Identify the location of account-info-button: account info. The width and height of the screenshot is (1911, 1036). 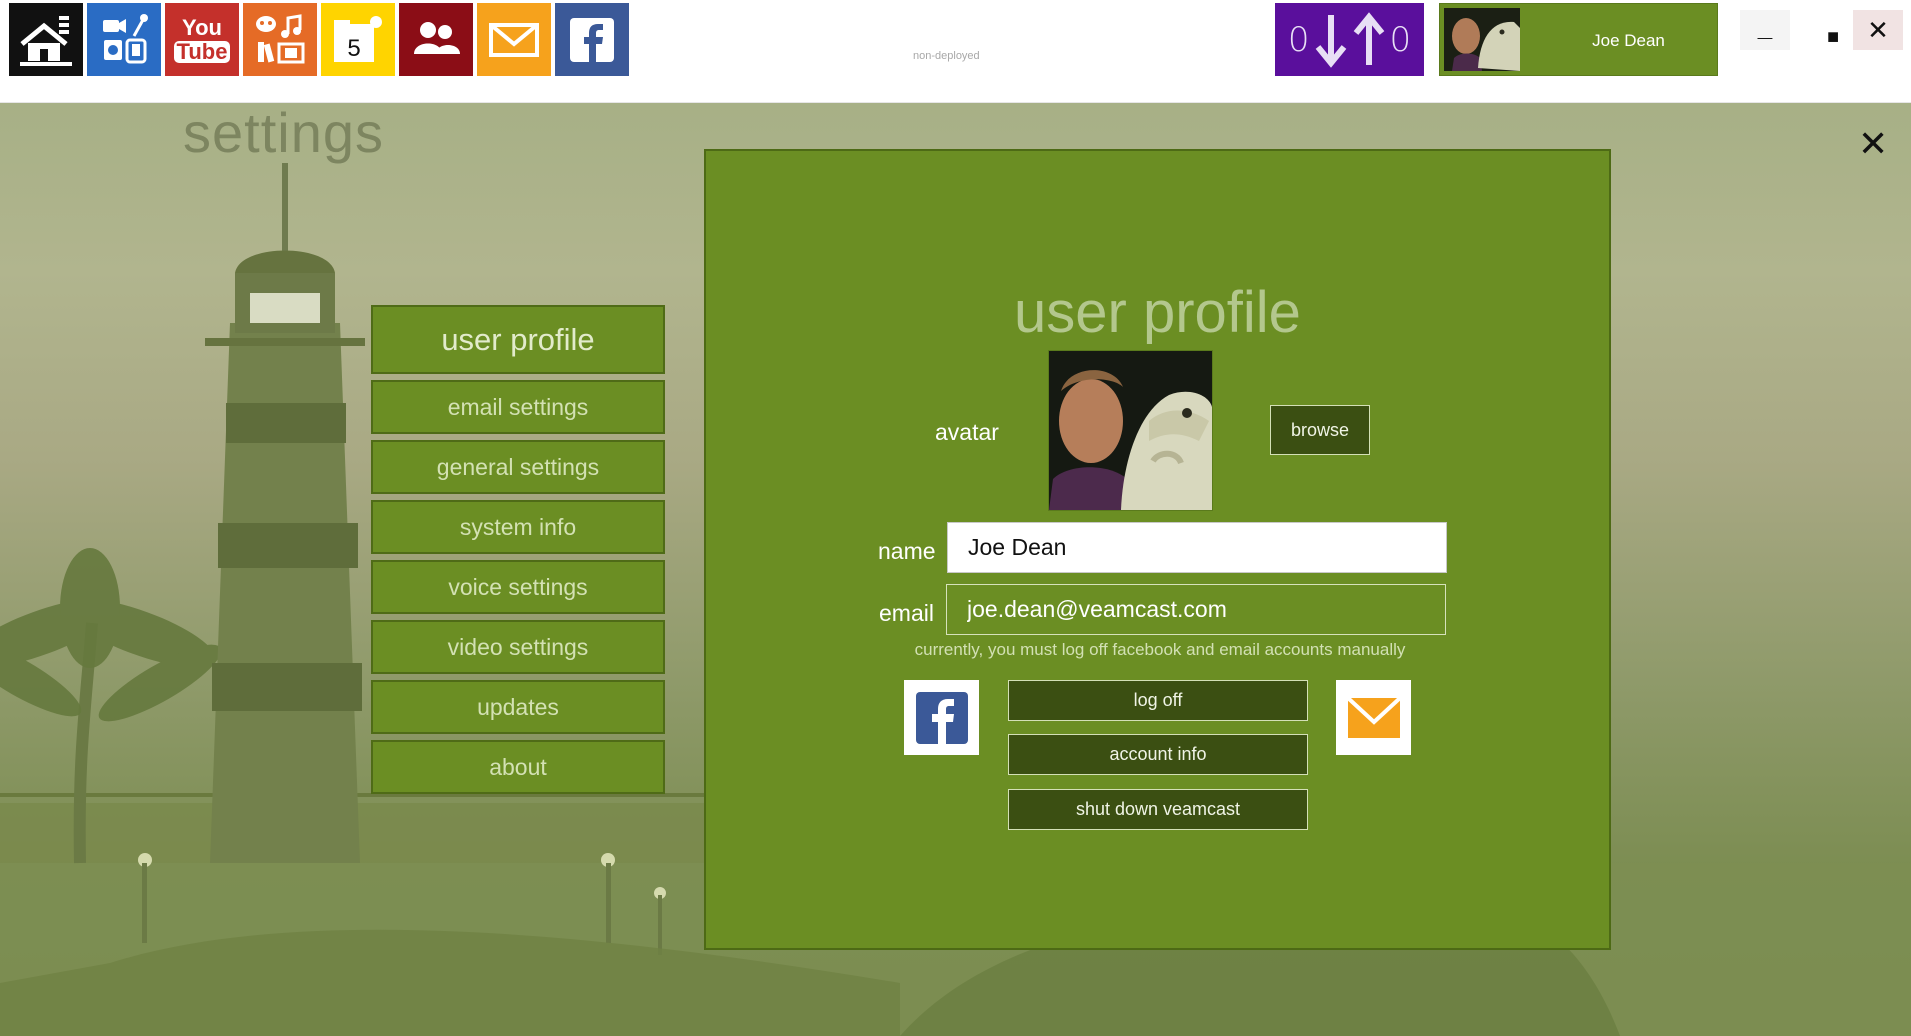
(1158, 754).